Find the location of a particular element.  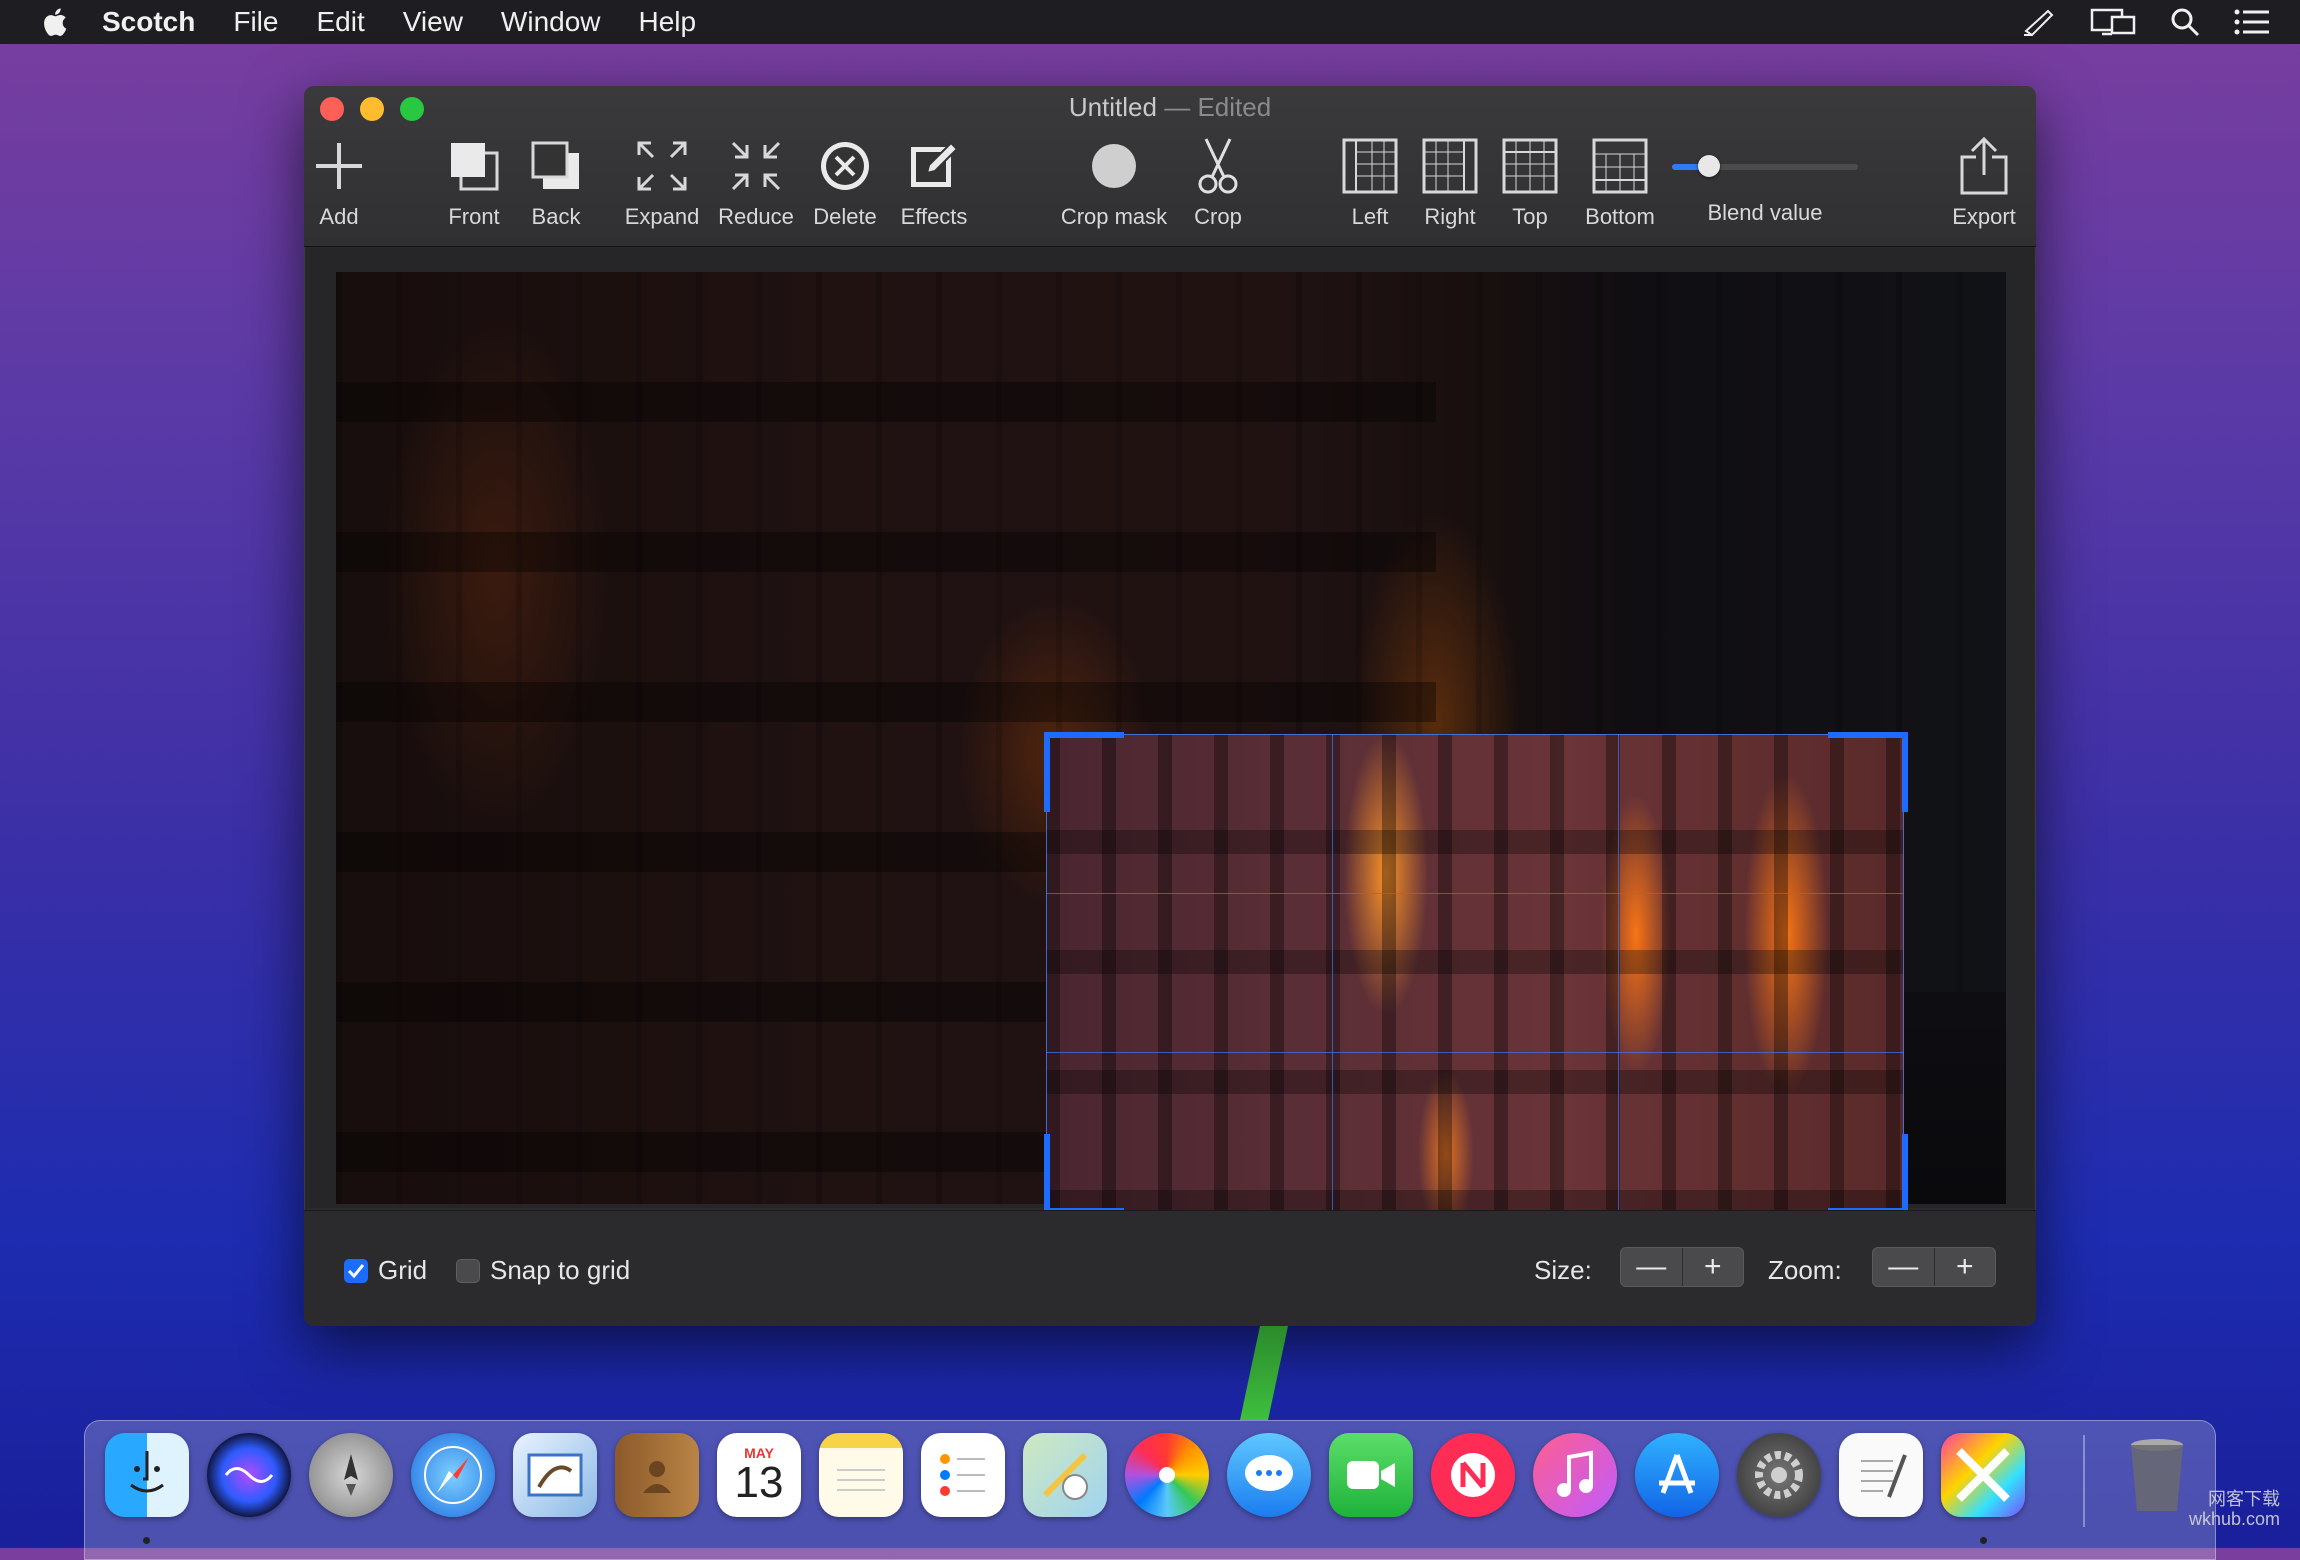

layout-top-icon is located at coordinates (1530, 166).